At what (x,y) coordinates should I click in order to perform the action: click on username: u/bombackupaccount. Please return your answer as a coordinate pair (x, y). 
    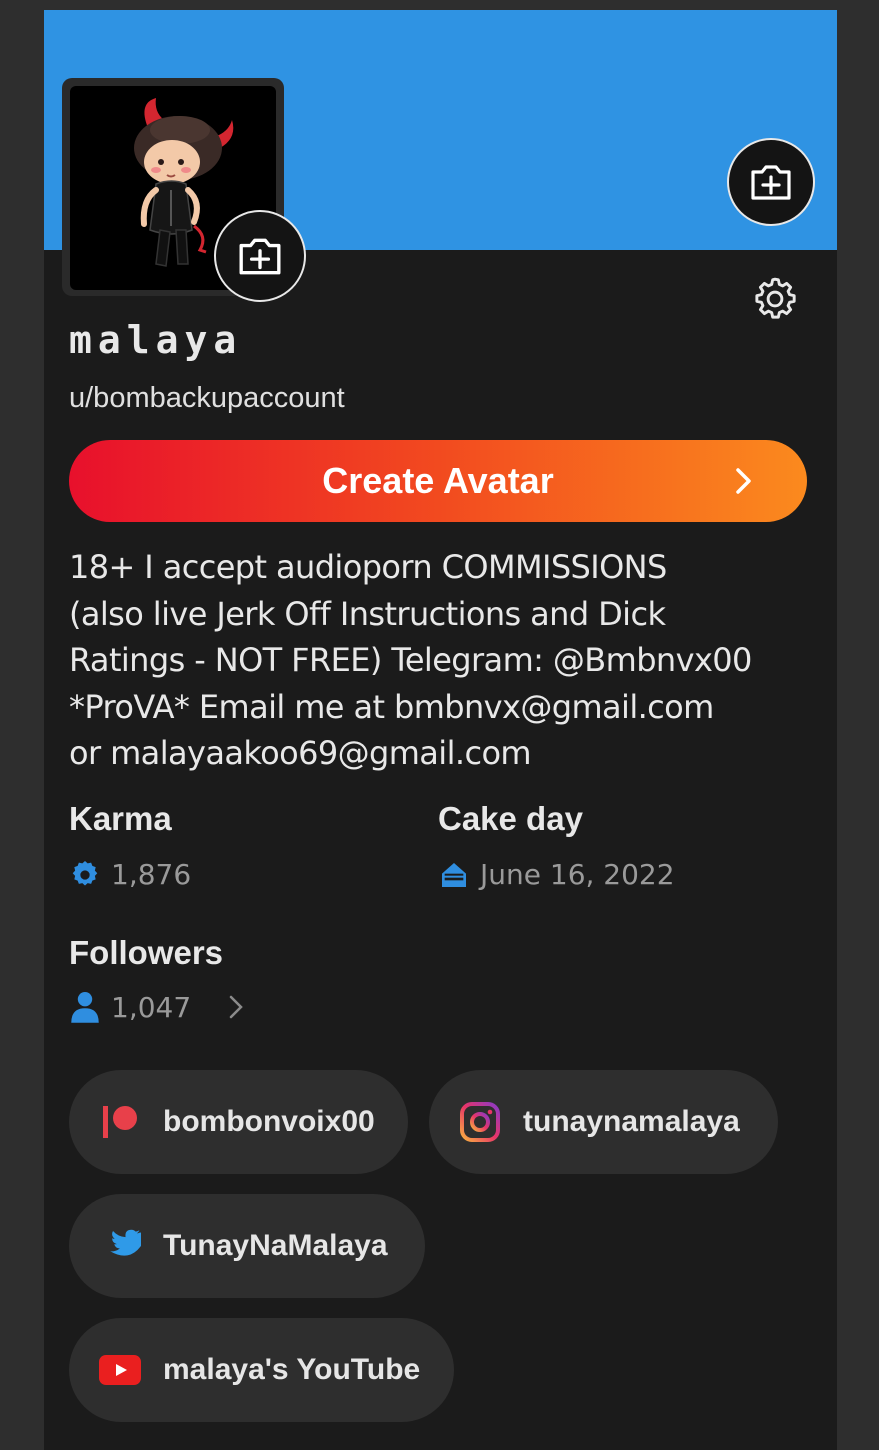
    Looking at the image, I should click on (207, 398).